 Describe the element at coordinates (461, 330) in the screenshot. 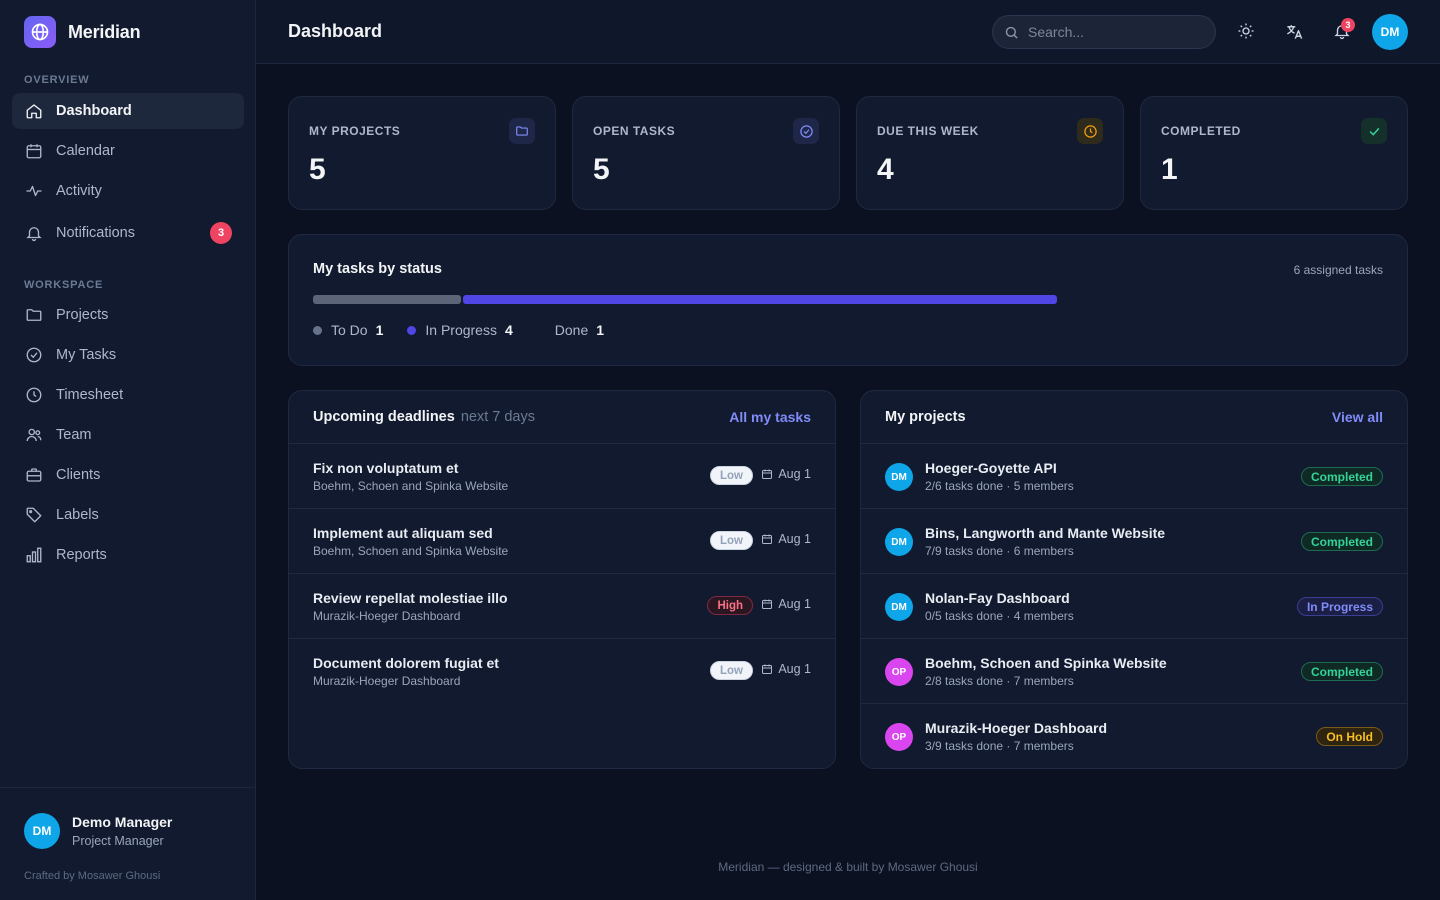

I see `legend-label: In Progress` at that location.